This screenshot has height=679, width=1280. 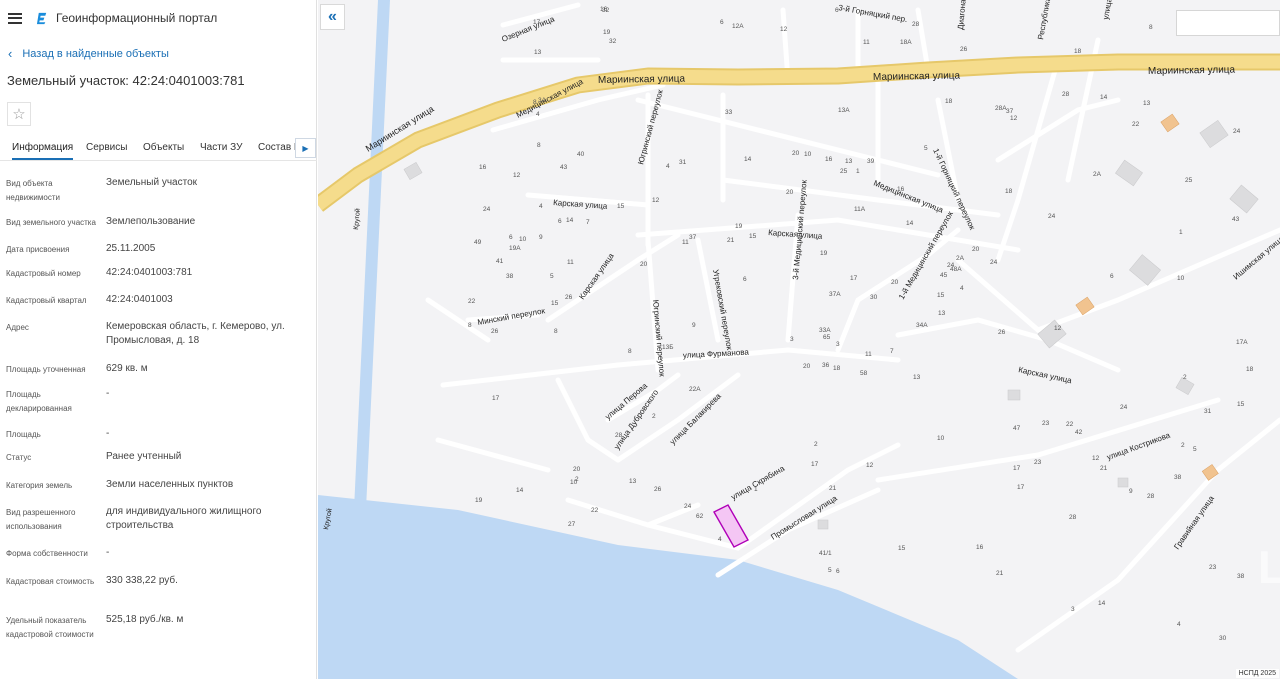 I want to click on house-number-label: 13A, so click(x=844, y=110).